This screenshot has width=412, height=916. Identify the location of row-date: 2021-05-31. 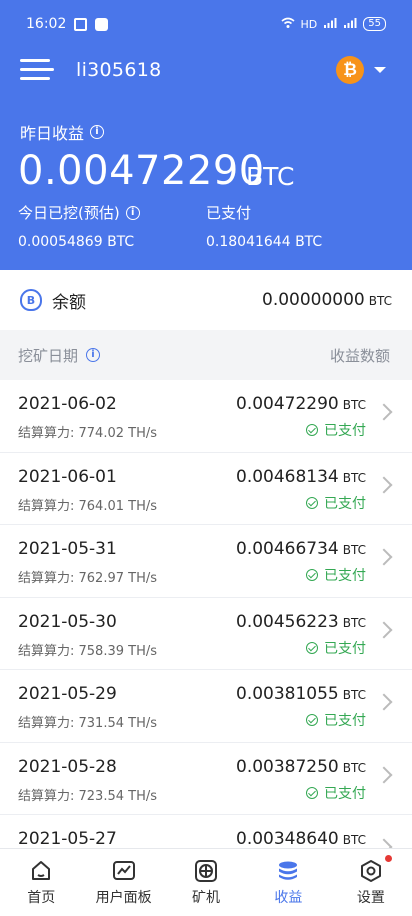
(67, 549).